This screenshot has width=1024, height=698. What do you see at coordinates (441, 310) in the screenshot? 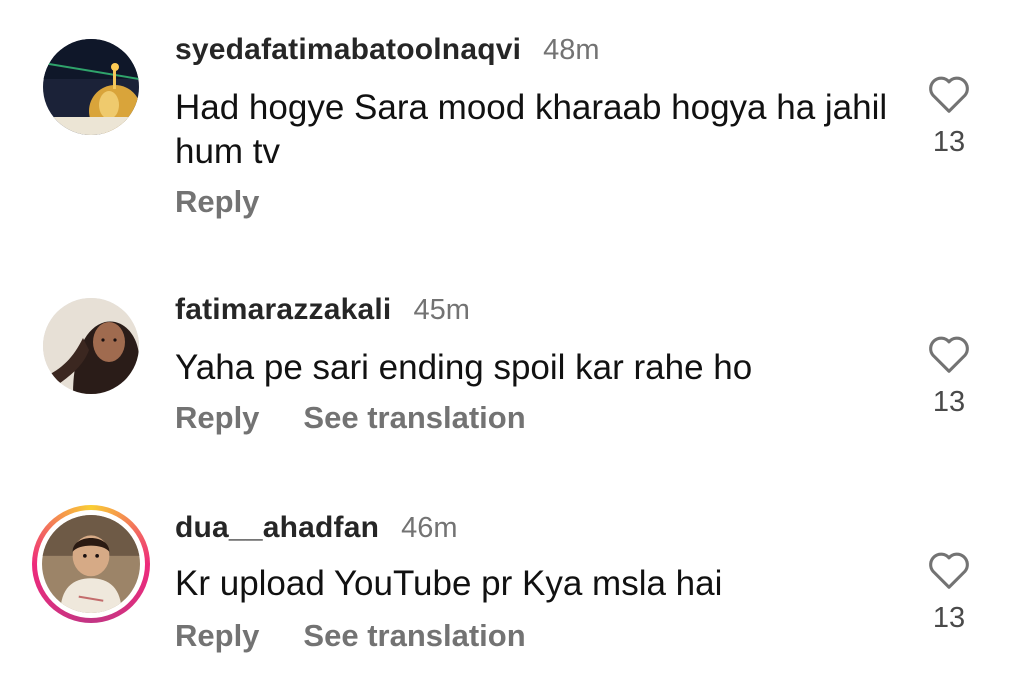
I see `comment-timestamp: 45m` at bounding box center [441, 310].